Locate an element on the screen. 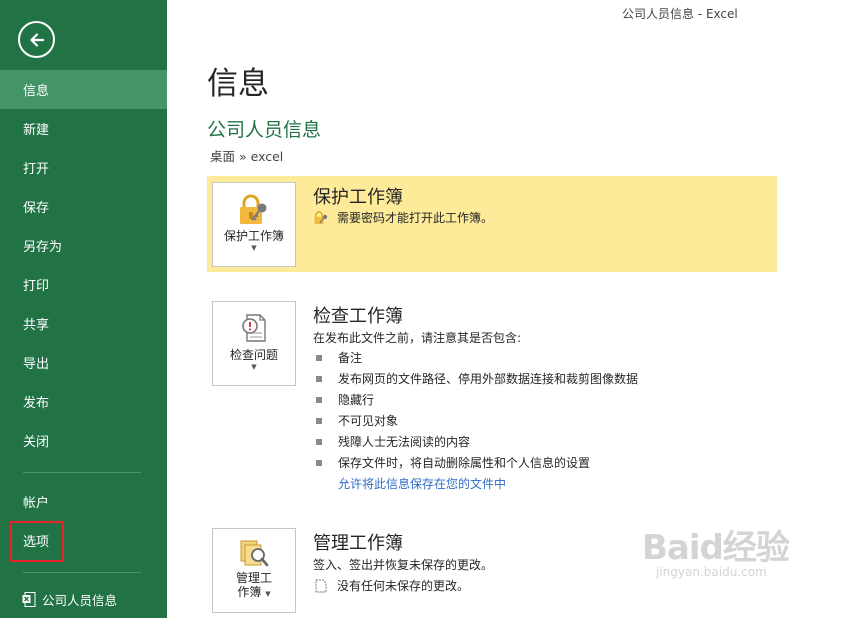  nav-item-info: 信息 is located at coordinates (83, 89).